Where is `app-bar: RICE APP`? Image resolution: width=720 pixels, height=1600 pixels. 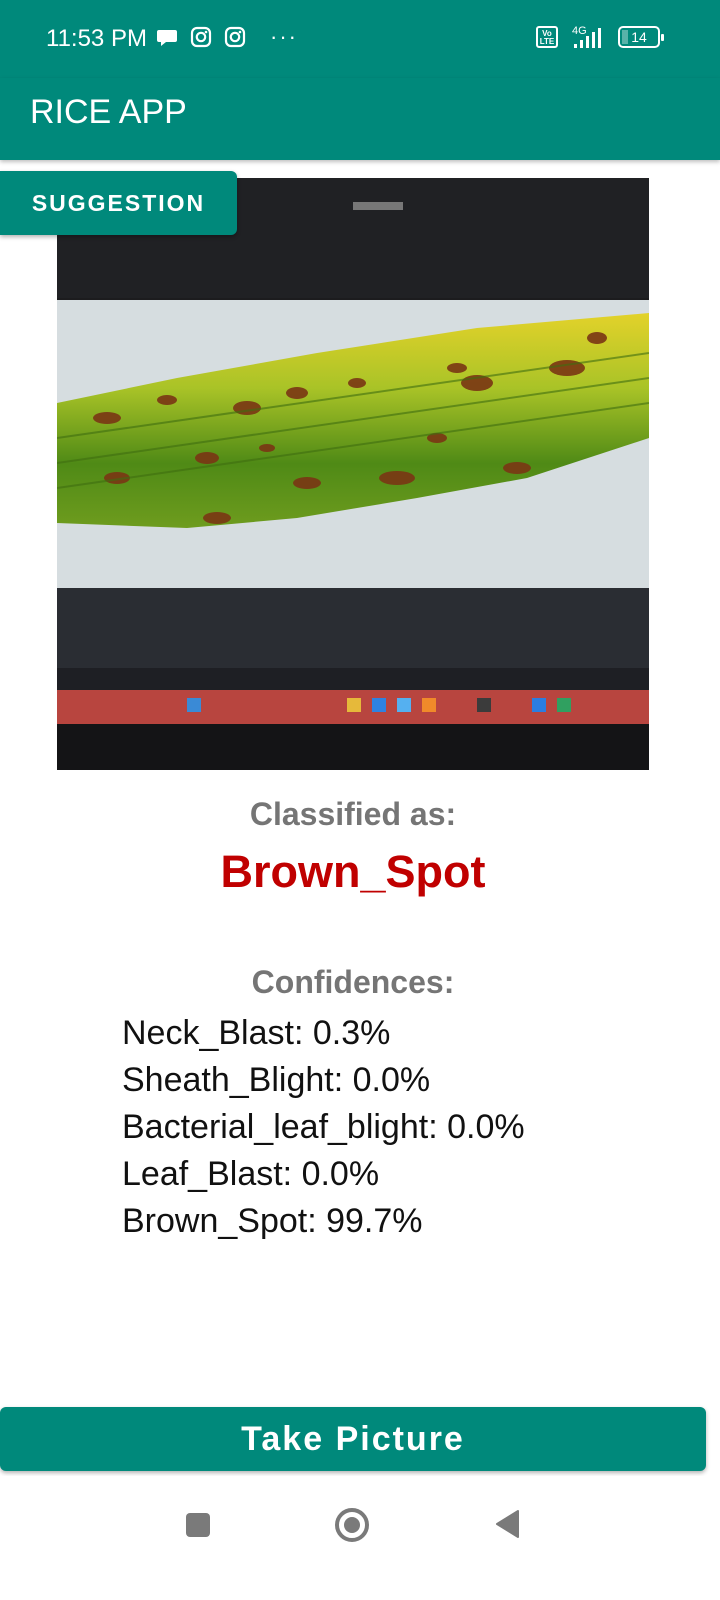
app-bar: RICE APP is located at coordinates (360, 119).